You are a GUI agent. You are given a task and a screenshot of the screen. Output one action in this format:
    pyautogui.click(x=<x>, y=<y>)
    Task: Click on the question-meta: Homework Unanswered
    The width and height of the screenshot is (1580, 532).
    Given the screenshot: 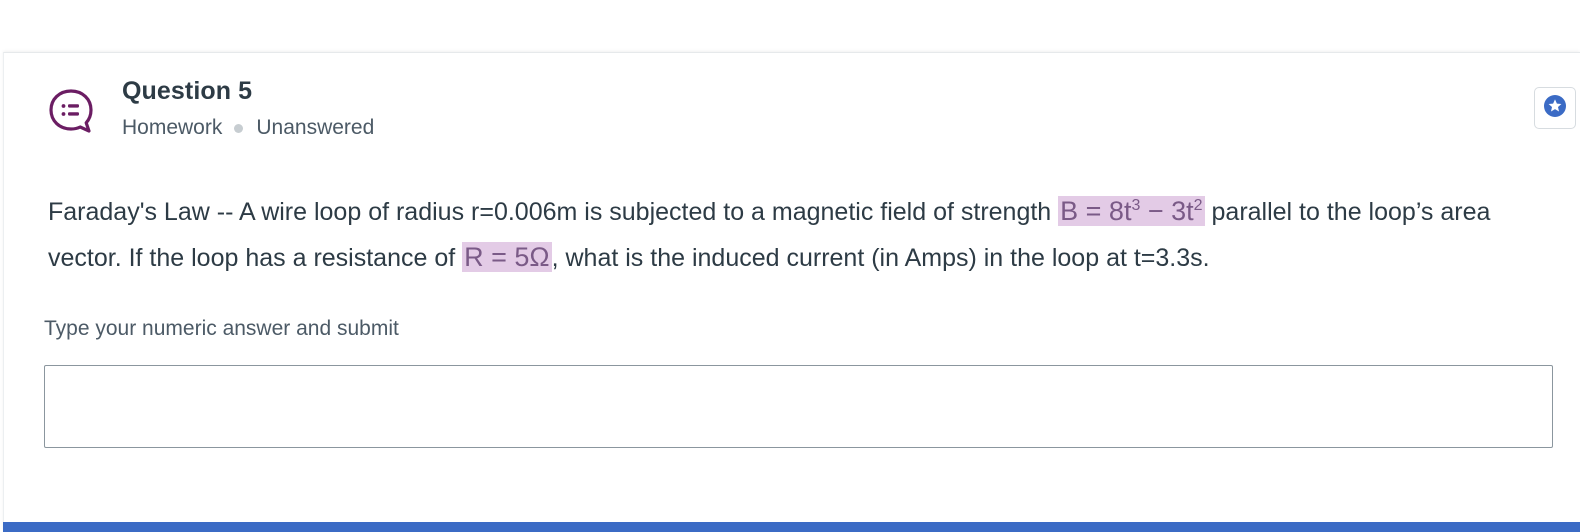 What is the action you would take?
    pyautogui.click(x=248, y=128)
    